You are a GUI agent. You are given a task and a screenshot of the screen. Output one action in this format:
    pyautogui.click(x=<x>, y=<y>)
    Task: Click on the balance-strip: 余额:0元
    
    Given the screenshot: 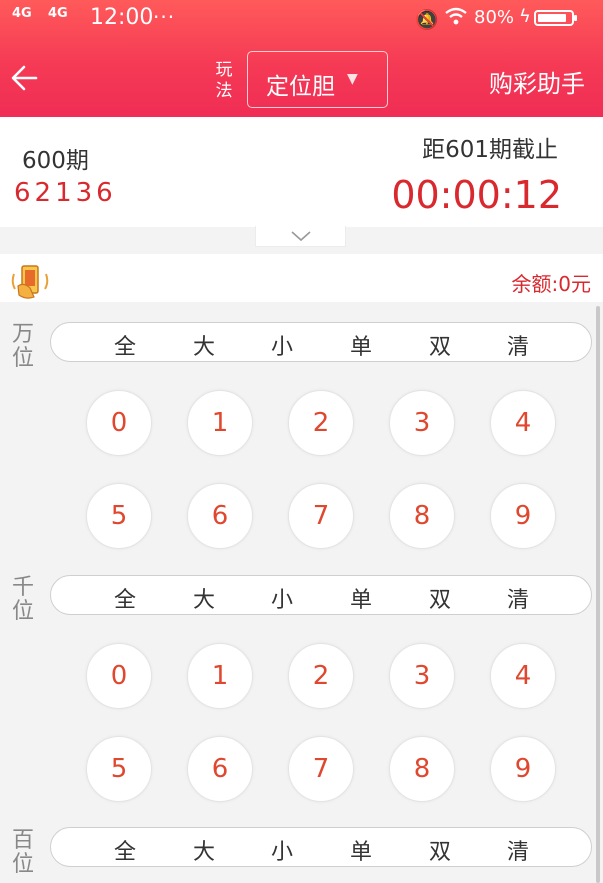 What is the action you would take?
    pyautogui.click(x=301, y=278)
    